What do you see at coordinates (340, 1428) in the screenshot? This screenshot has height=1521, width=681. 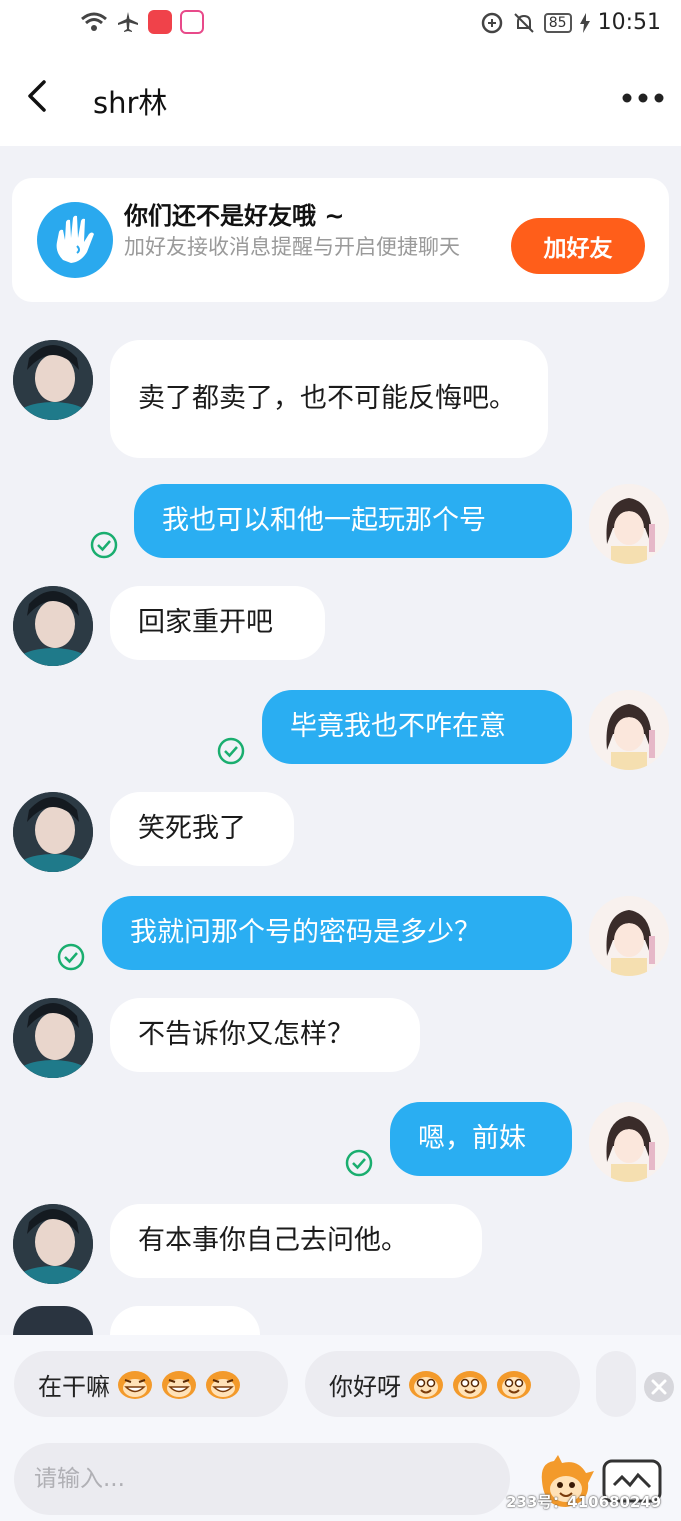 I see `composer-area: 在干嘛 你好呀 233号：410680249` at bounding box center [340, 1428].